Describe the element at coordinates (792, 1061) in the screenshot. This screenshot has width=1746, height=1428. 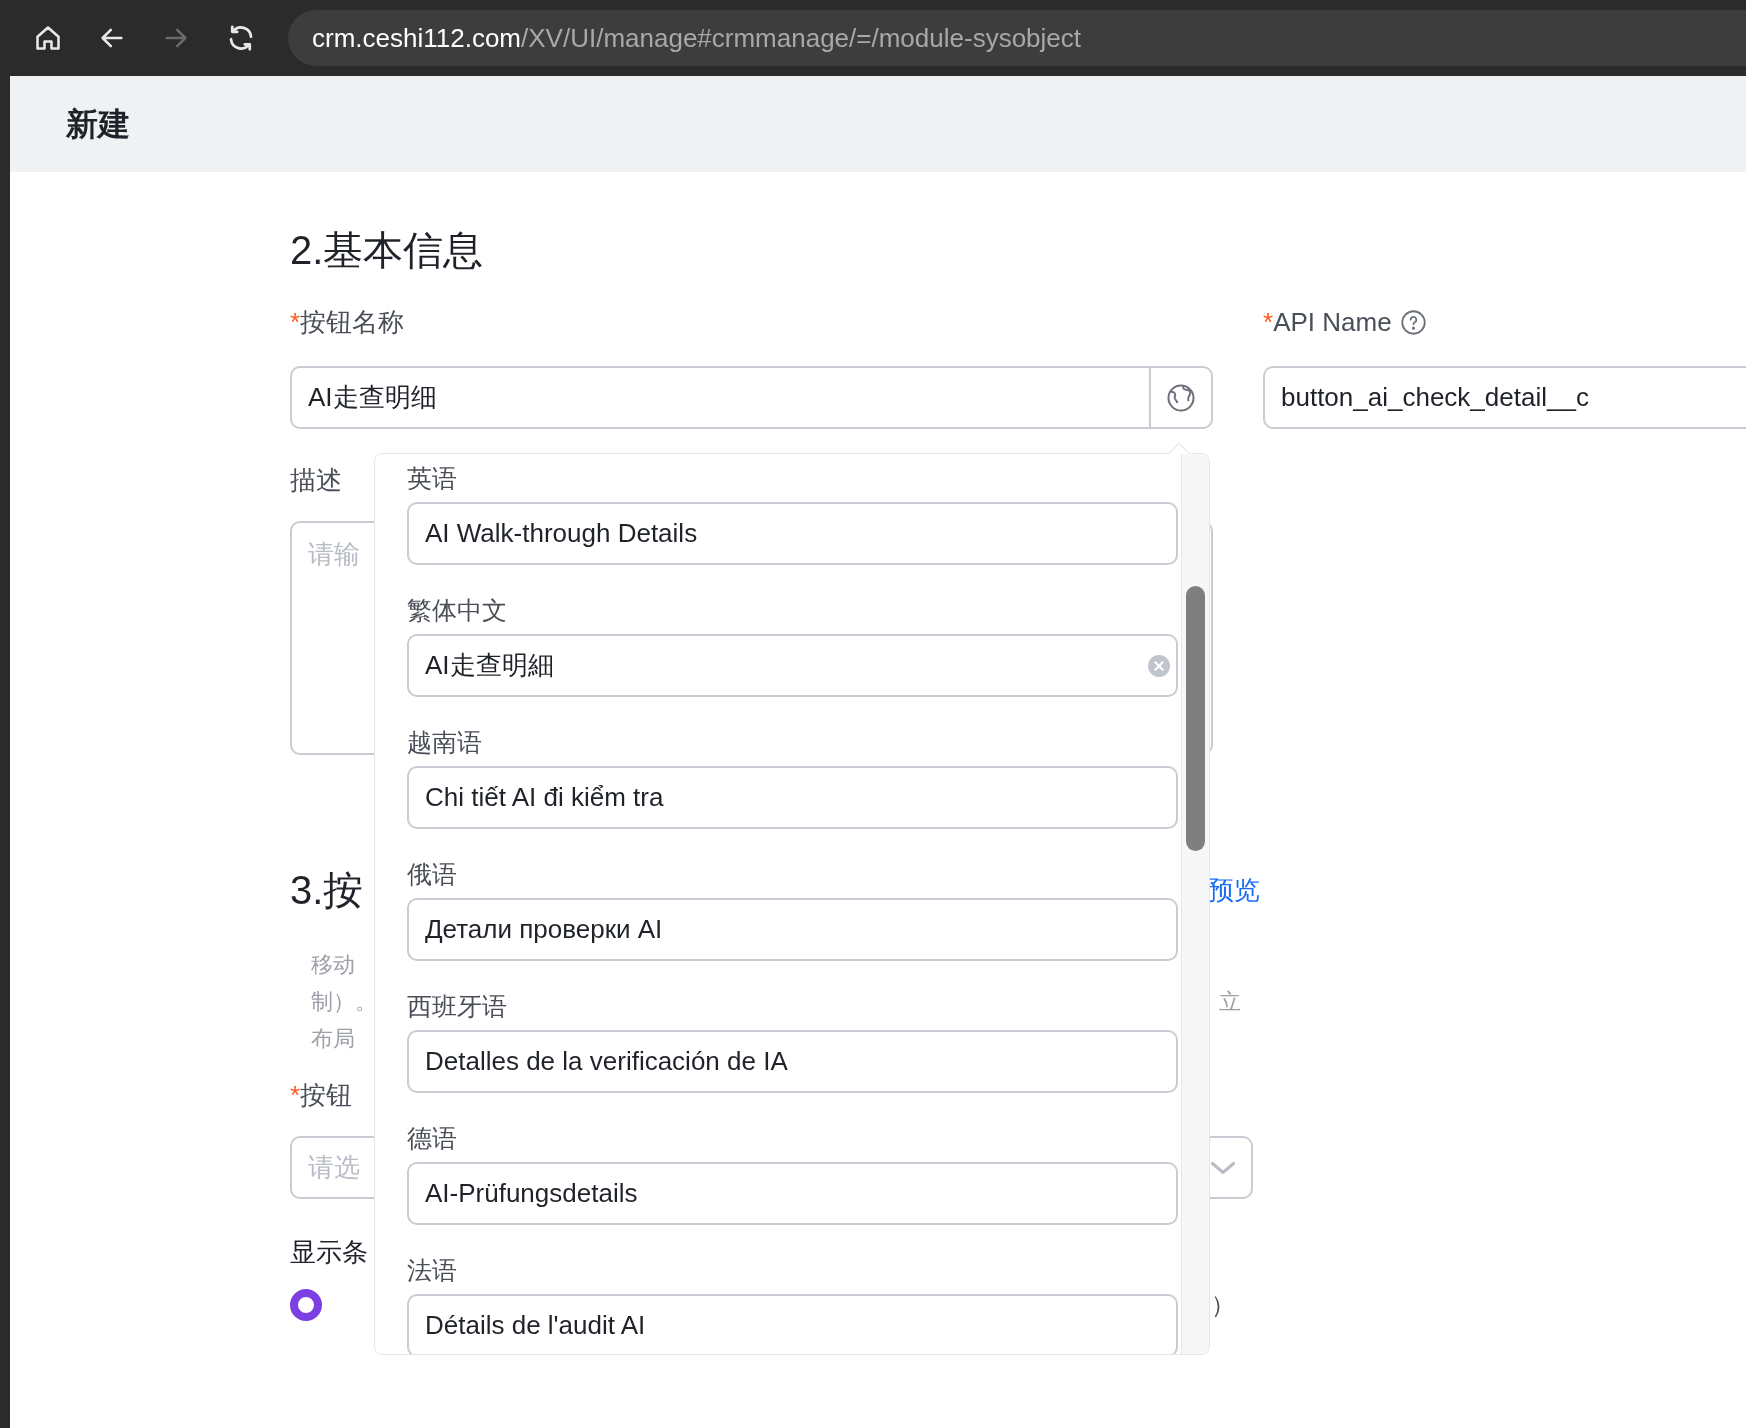
I see `translation-field: Detalles de la verificación de IA` at that location.